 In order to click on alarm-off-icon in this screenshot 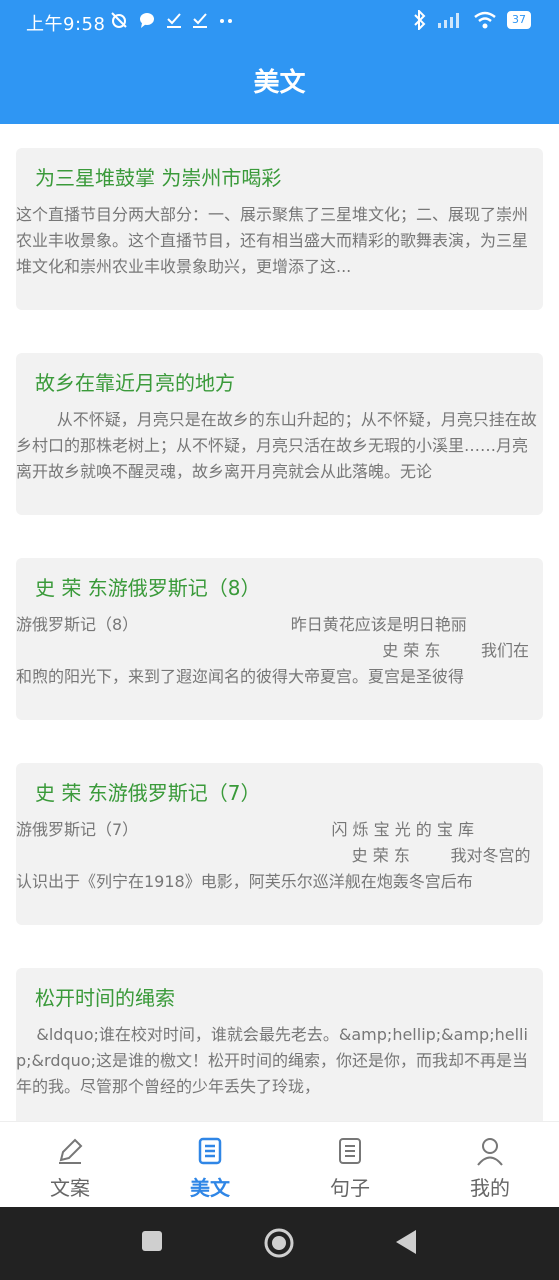, I will do `click(119, 20)`.